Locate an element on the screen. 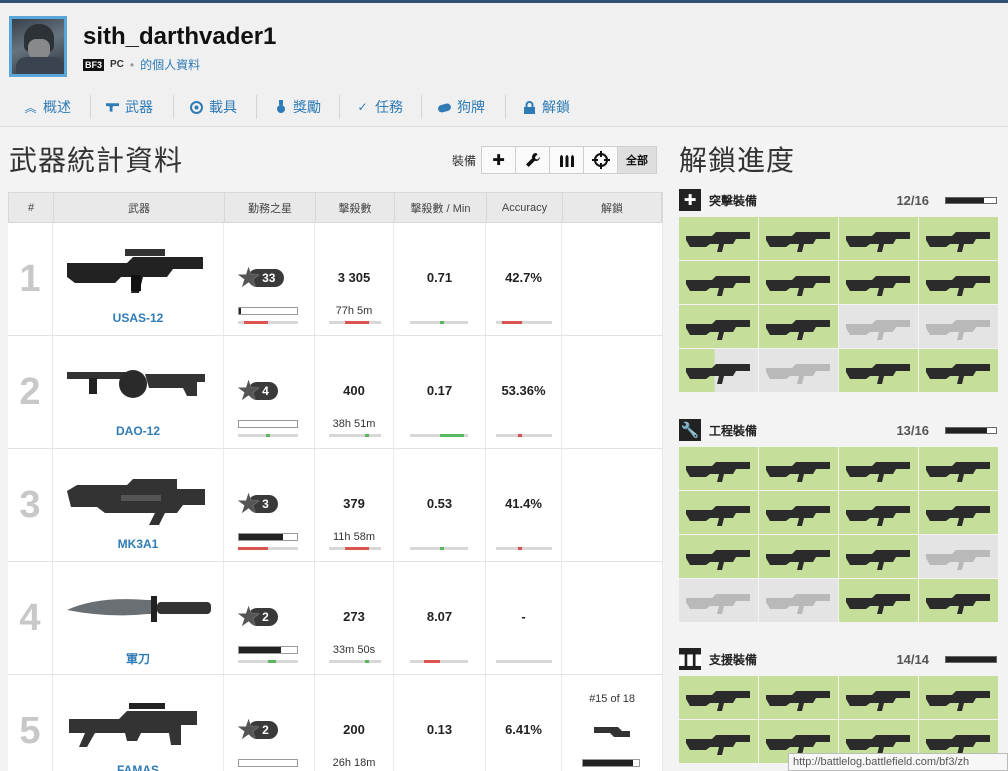 The width and height of the screenshot is (1008, 771). unlock-progress-text: #15 of 18 is located at coordinates (612, 699).